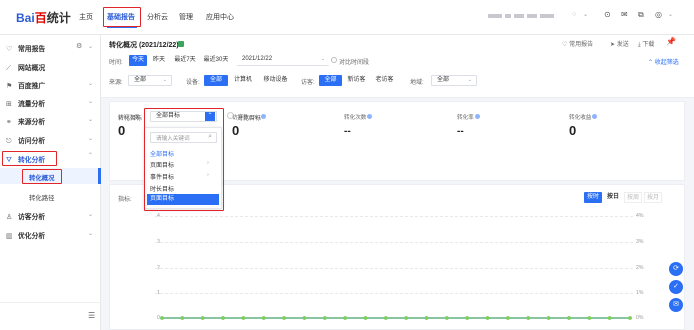  What do you see at coordinates (334, 60) in the screenshot?
I see `compare-radio` at bounding box center [334, 60].